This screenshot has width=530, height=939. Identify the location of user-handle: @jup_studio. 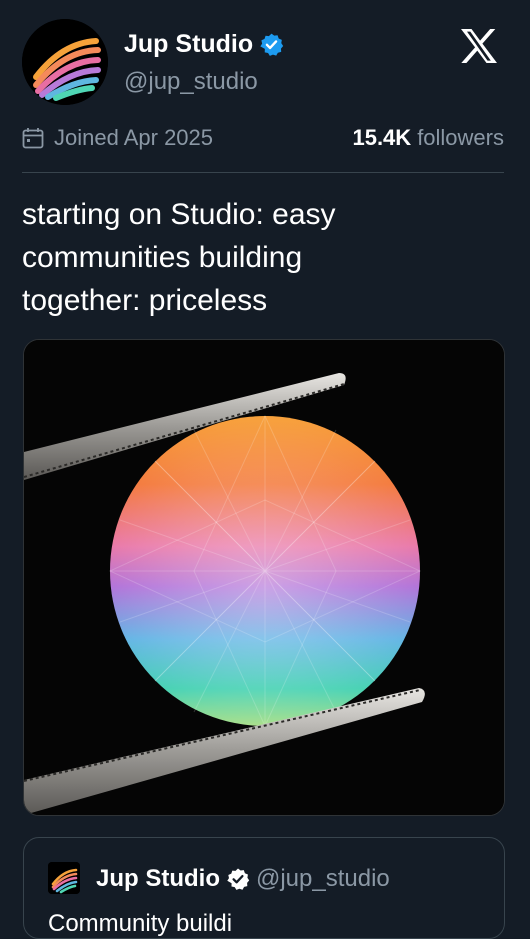
(191, 82).